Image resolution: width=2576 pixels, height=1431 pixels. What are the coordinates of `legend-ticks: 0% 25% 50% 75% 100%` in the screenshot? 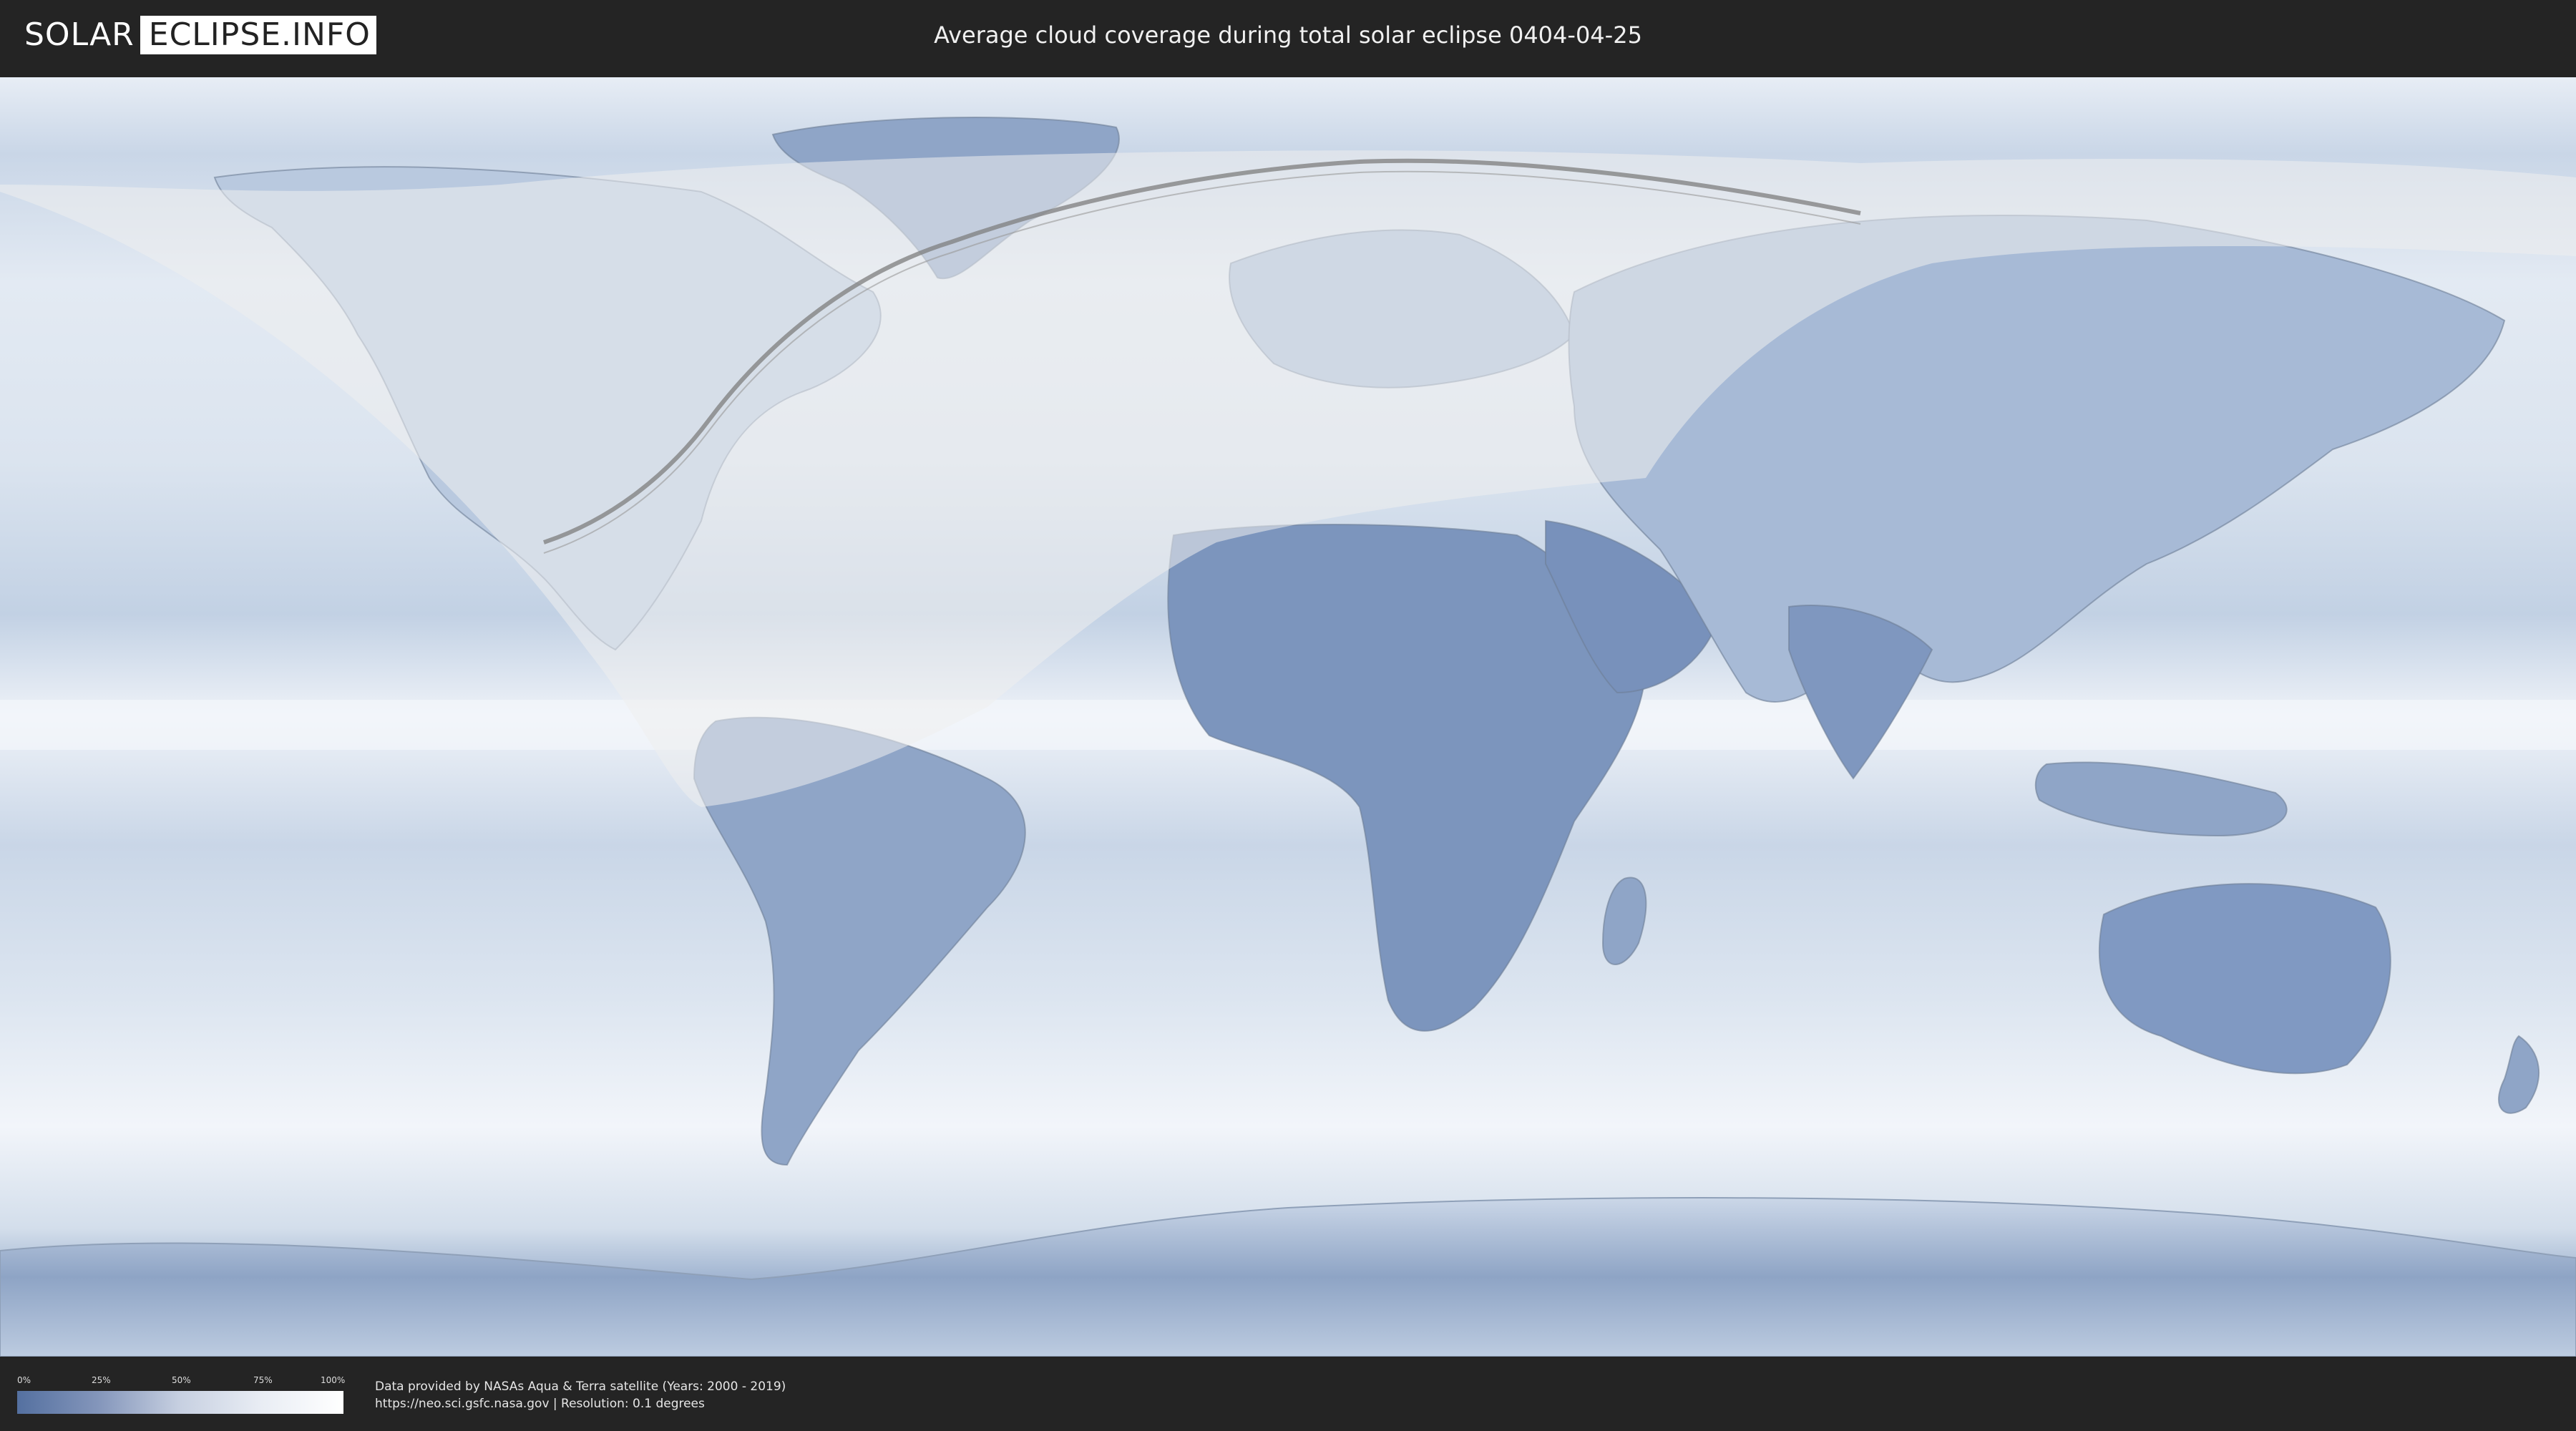 It's located at (181, 1381).